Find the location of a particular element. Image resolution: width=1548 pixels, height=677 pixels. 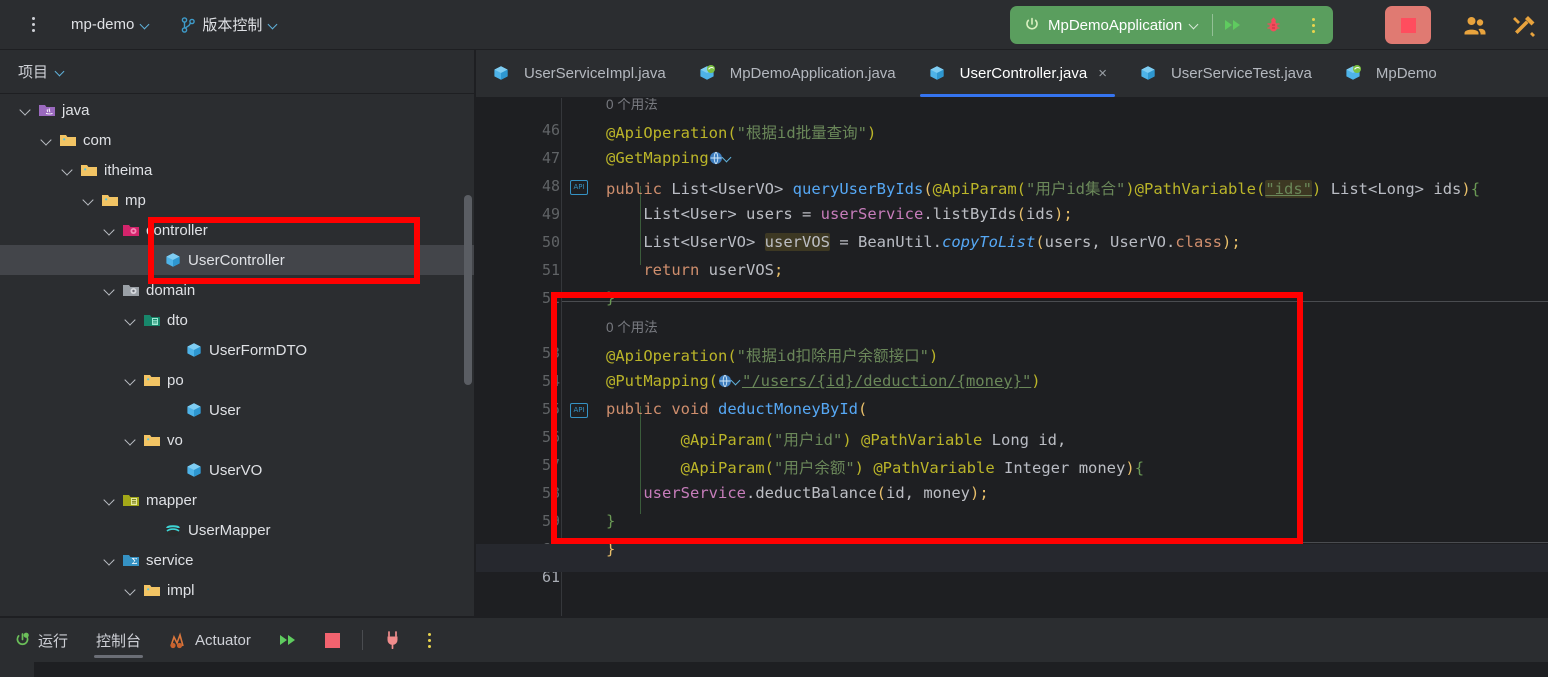

users-icon is located at coordinates (1475, 26).